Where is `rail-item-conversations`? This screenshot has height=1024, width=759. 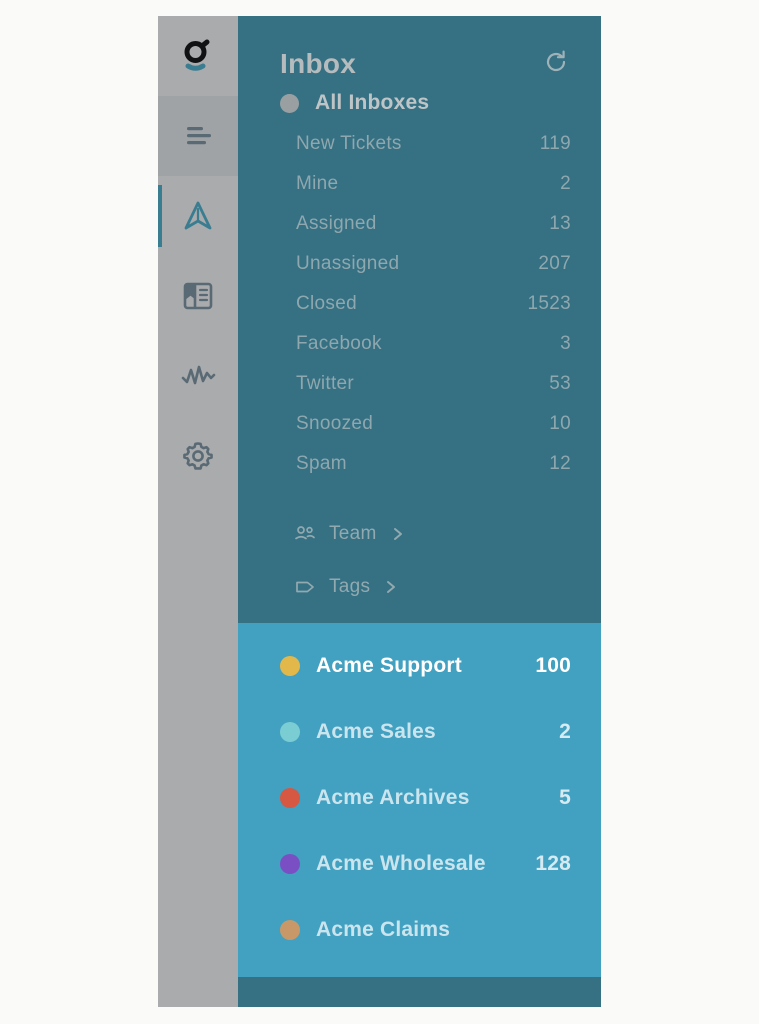
rail-item-conversations is located at coordinates (198, 216).